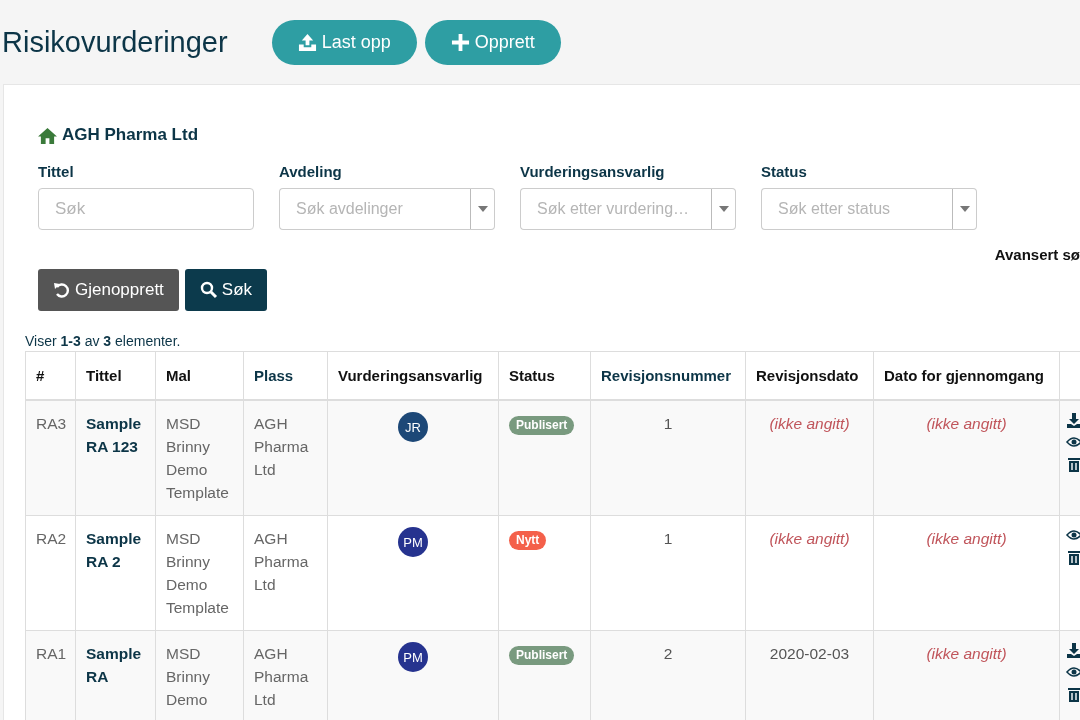  Describe the element at coordinates (56, 171) in the screenshot. I see `filter-label: Tittel` at that location.